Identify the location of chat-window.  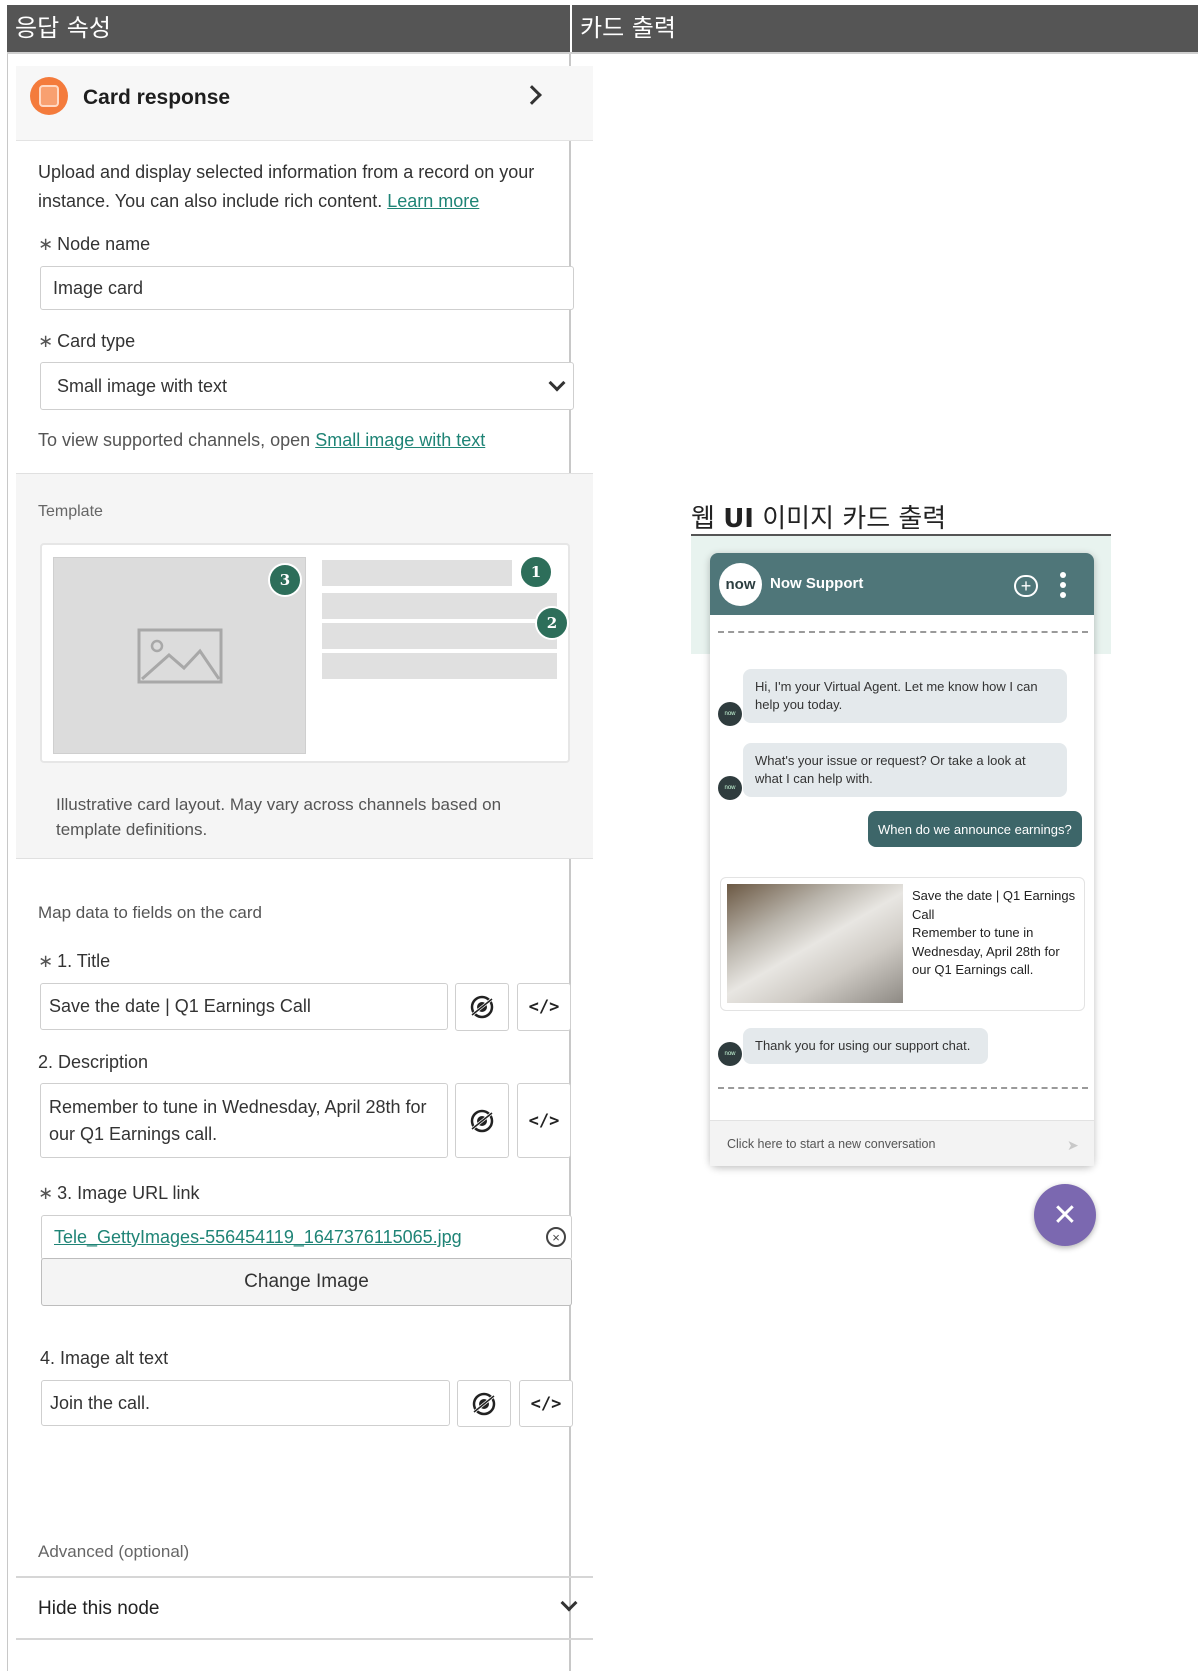
(902, 859).